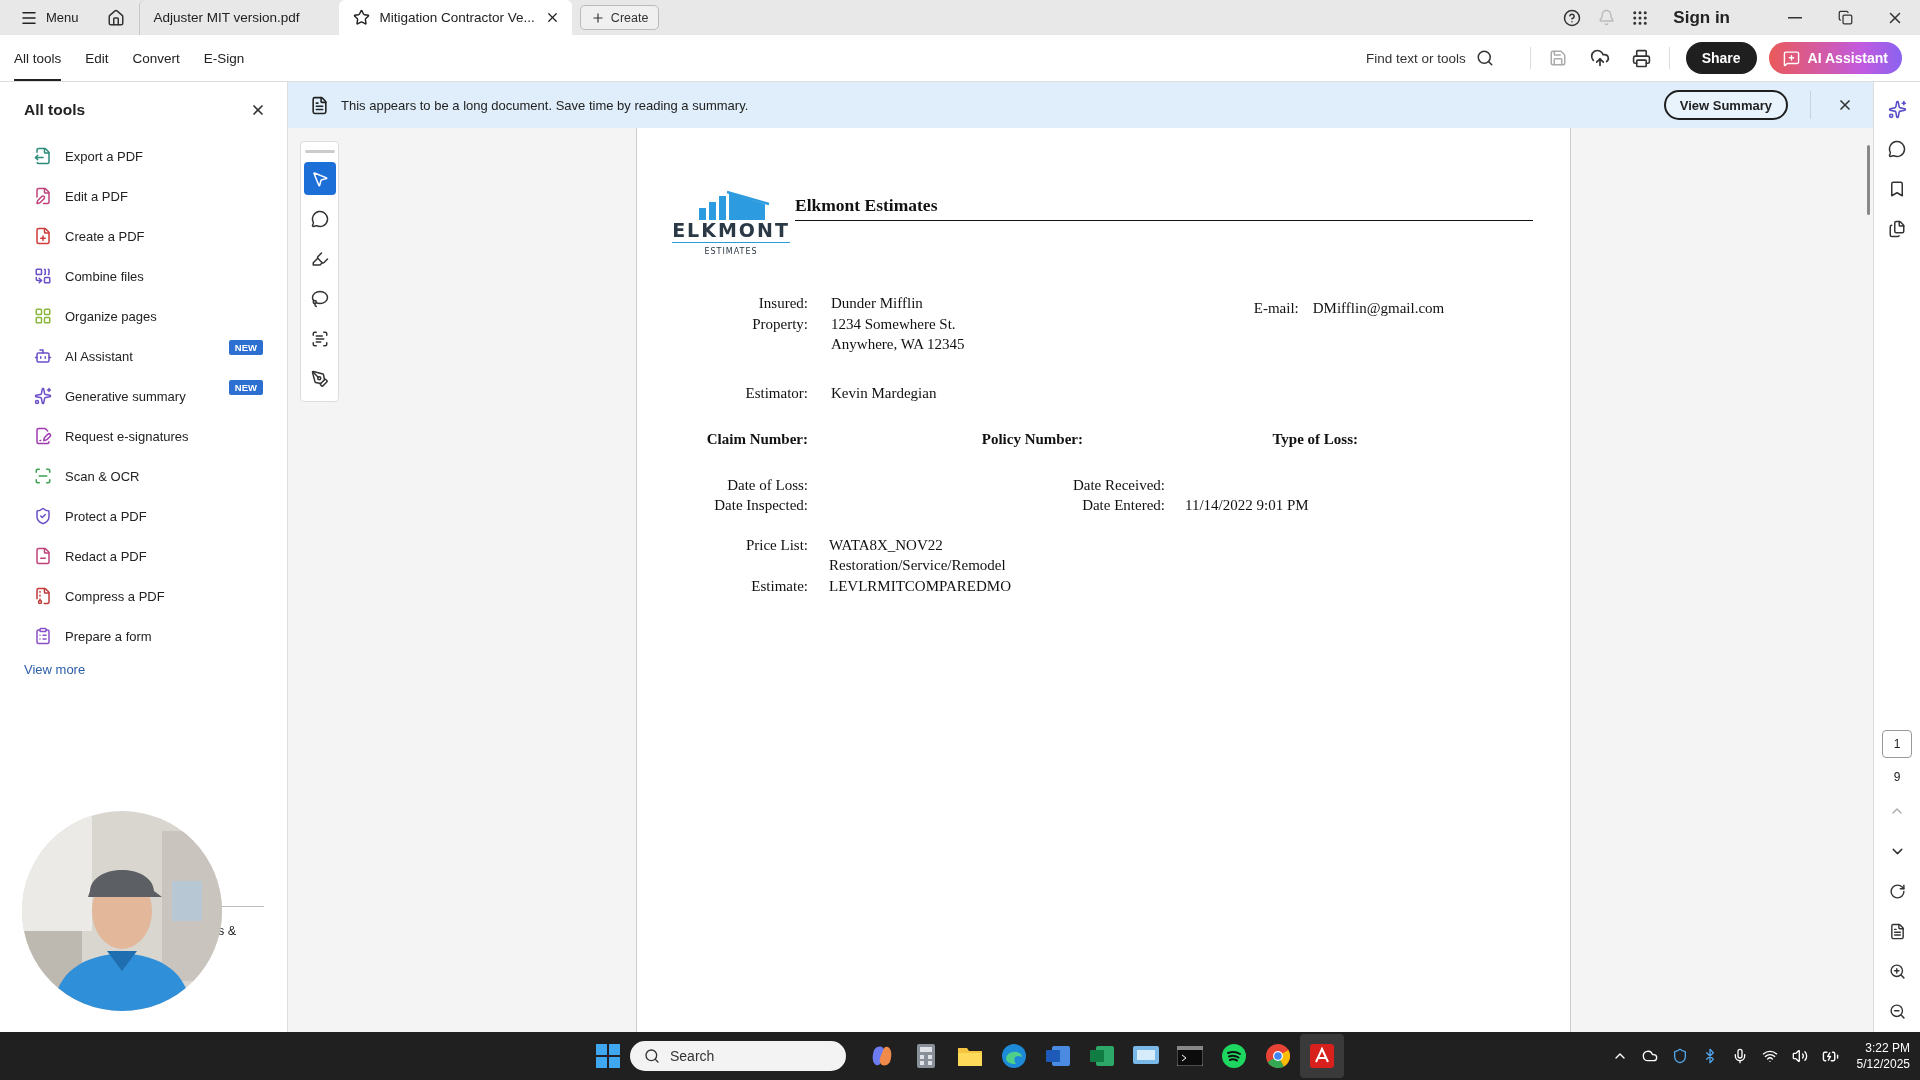  I want to click on panel-title: All tools, so click(55, 110).